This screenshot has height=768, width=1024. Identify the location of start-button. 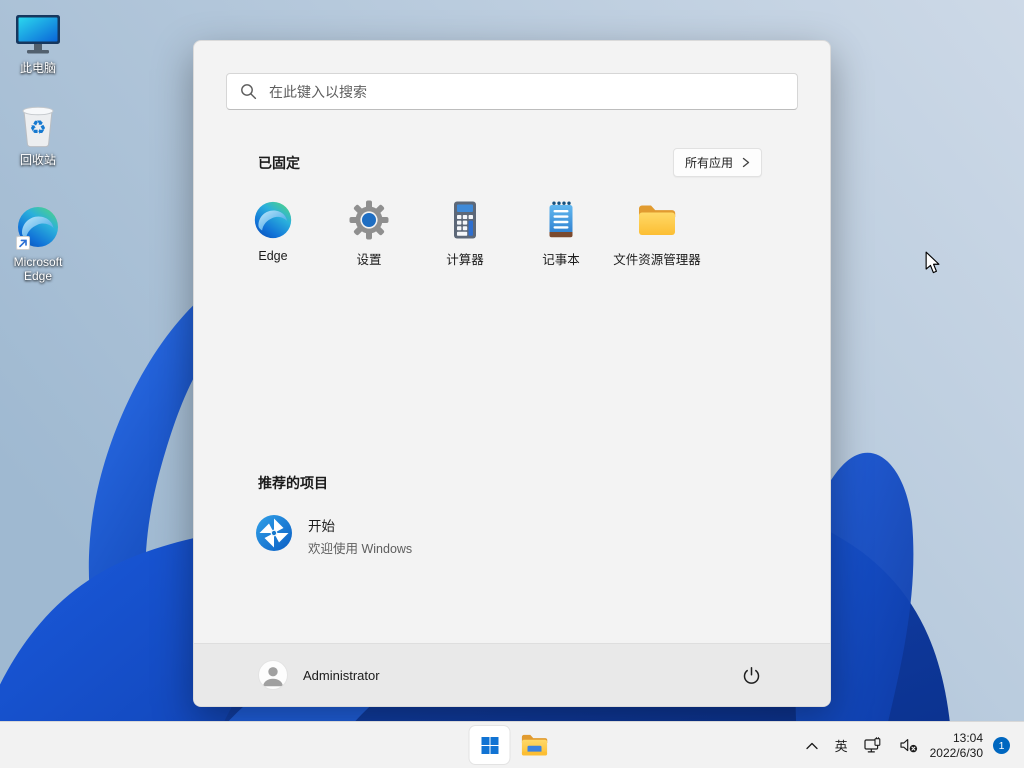
(489, 745).